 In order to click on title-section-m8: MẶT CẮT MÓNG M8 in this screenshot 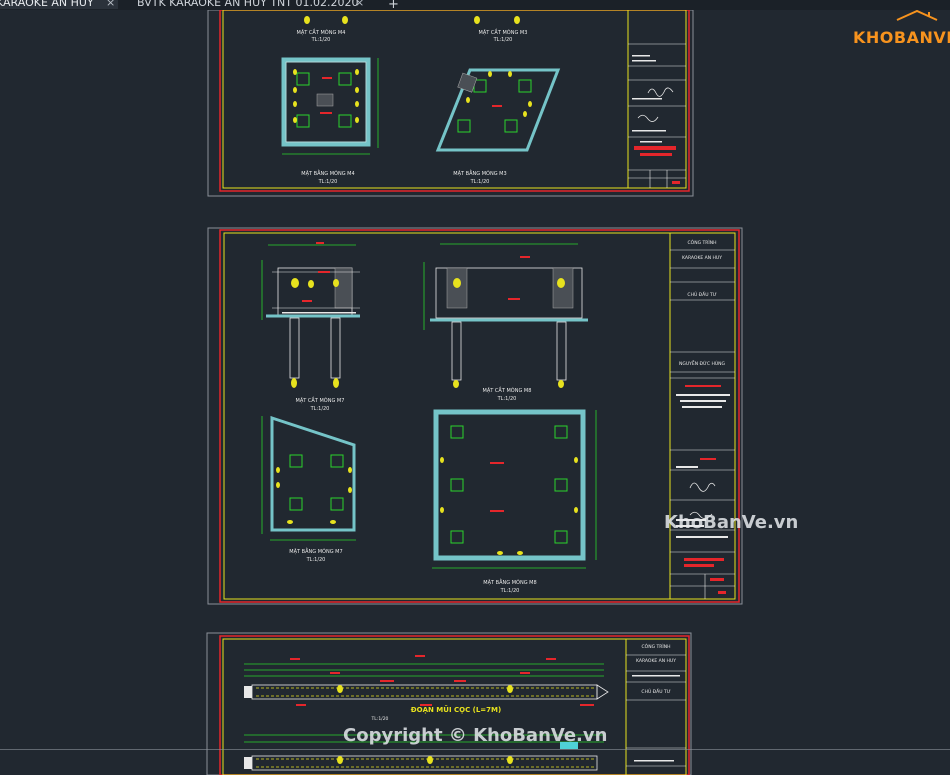, I will do `click(507, 390)`.